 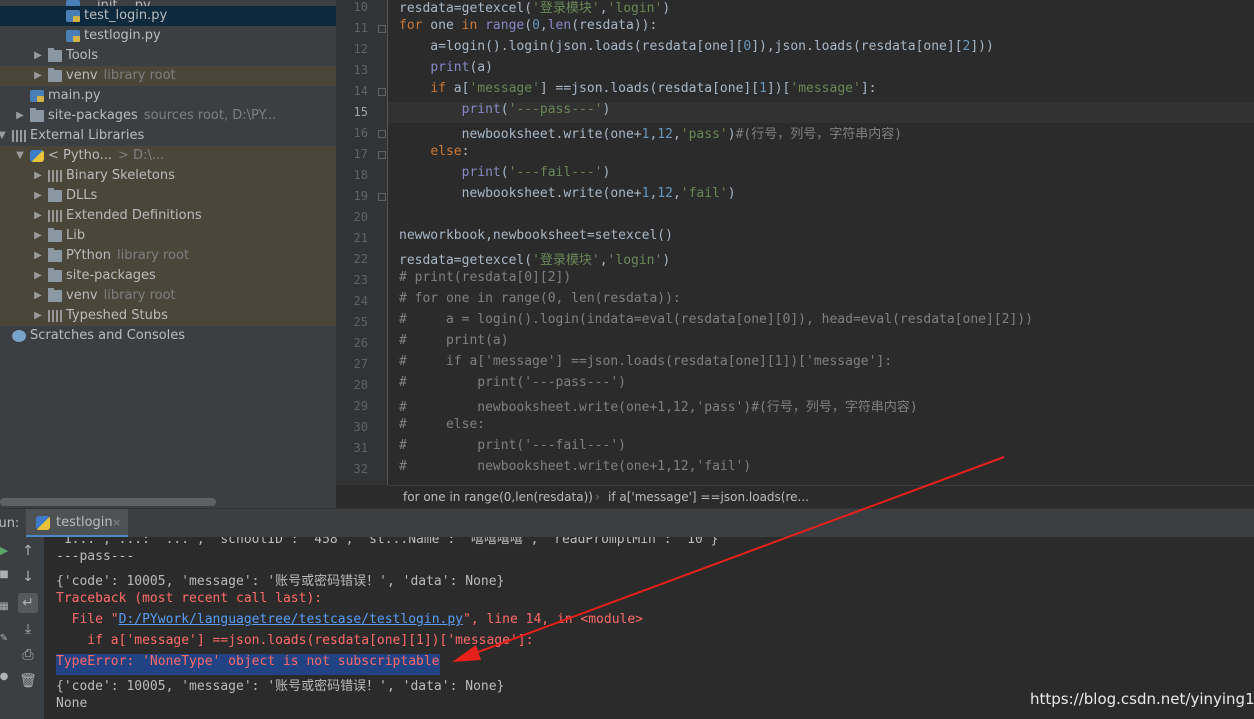 I want to click on annotation-arrow, so click(x=728, y=559).